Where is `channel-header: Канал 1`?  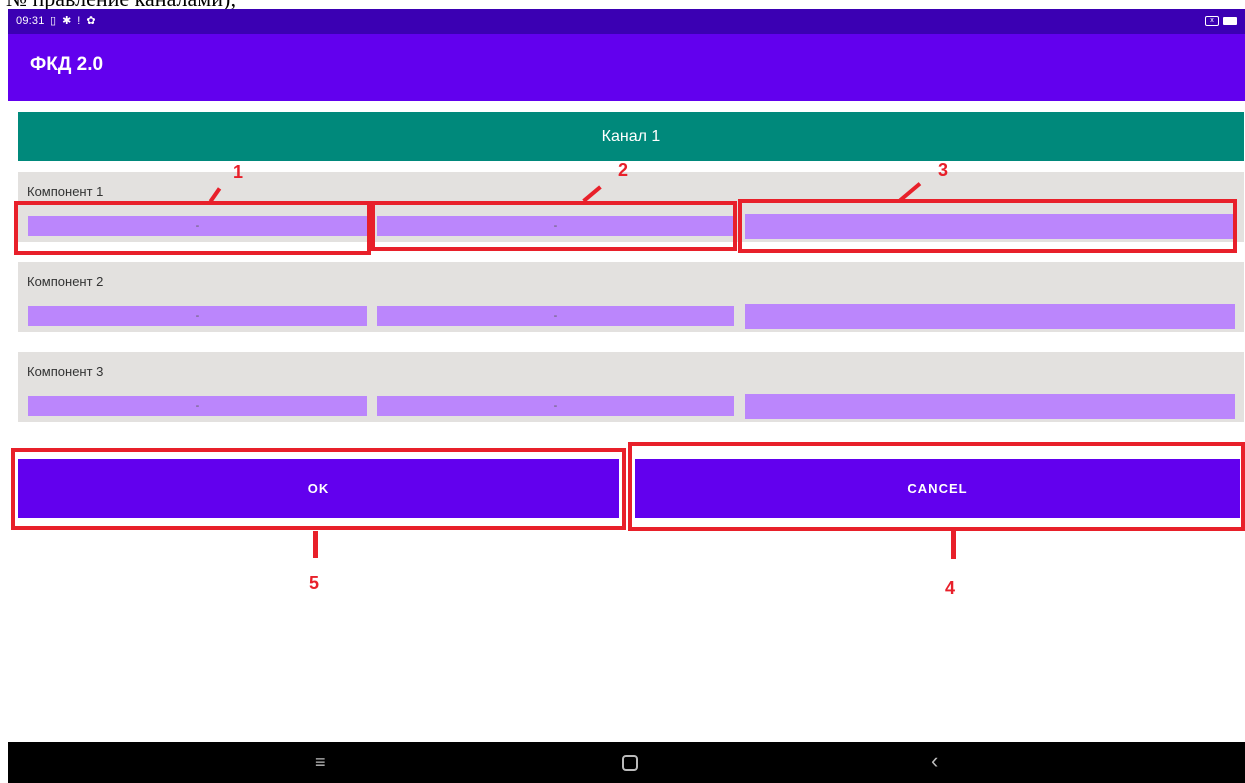
channel-header: Канал 1 is located at coordinates (631, 136).